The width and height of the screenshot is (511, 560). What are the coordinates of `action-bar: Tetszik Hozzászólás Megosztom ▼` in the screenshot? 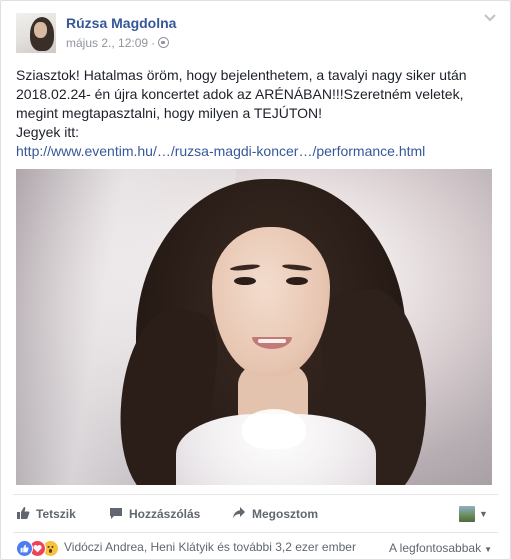 It's located at (256, 514).